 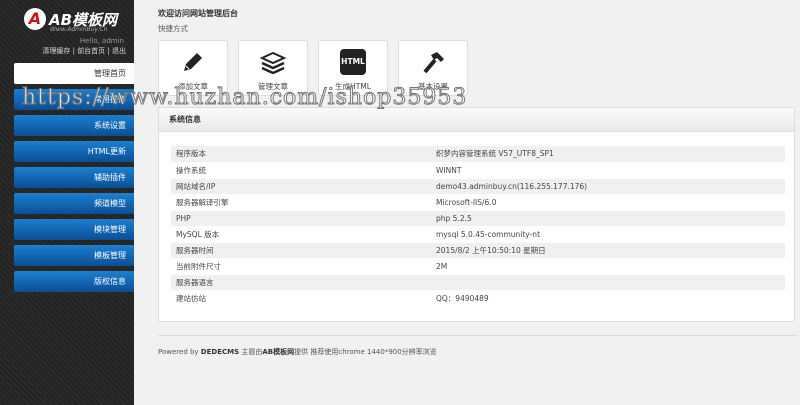 I want to click on logo-subtitle: Www.AdminBuy.Cn, so click(x=79, y=29).